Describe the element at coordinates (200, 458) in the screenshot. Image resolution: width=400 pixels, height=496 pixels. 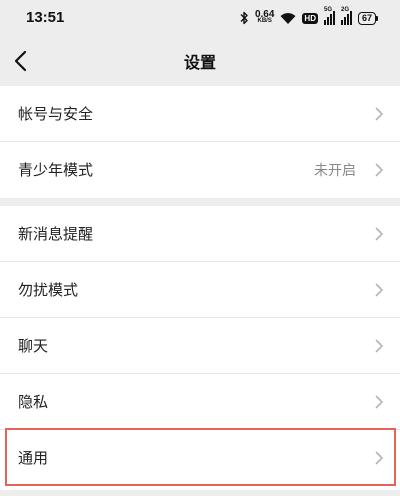
I see `settings-item-general: 通用` at that location.